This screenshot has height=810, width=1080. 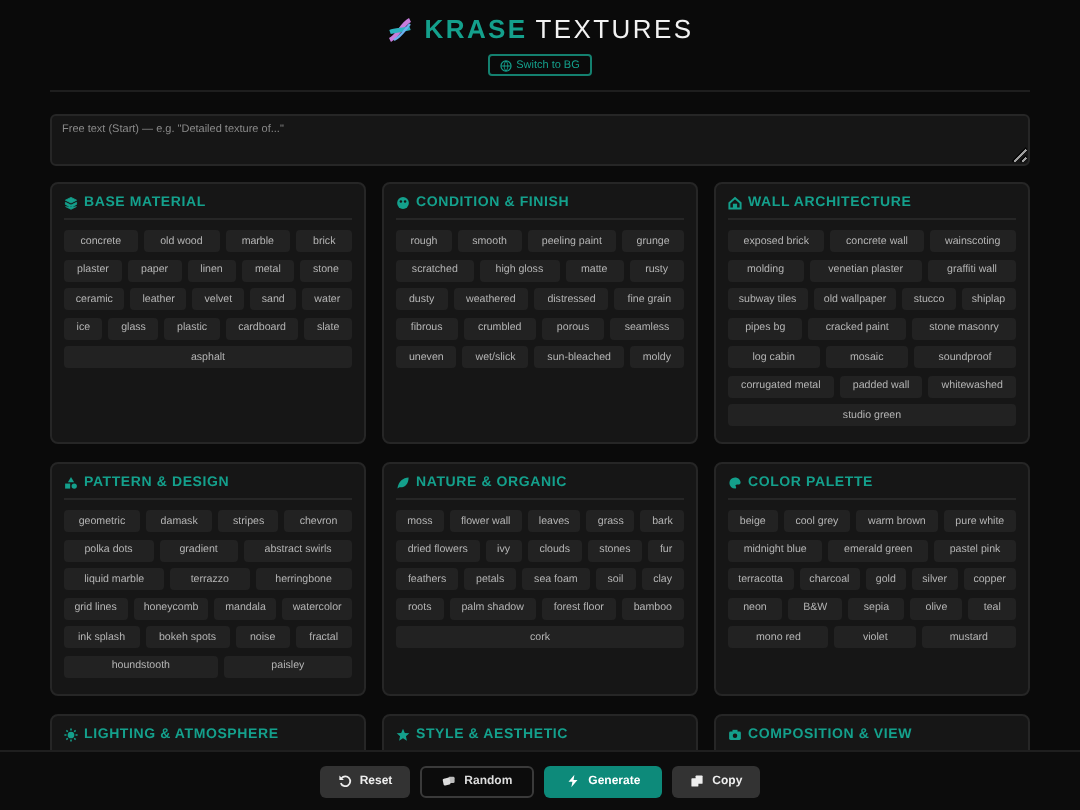 I want to click on undo-icon, so click(x=344, y=781).